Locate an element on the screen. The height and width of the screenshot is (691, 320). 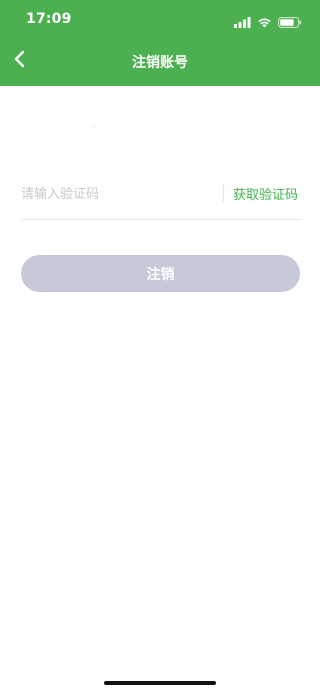
battery-icon is located at coordinates (290, 22).